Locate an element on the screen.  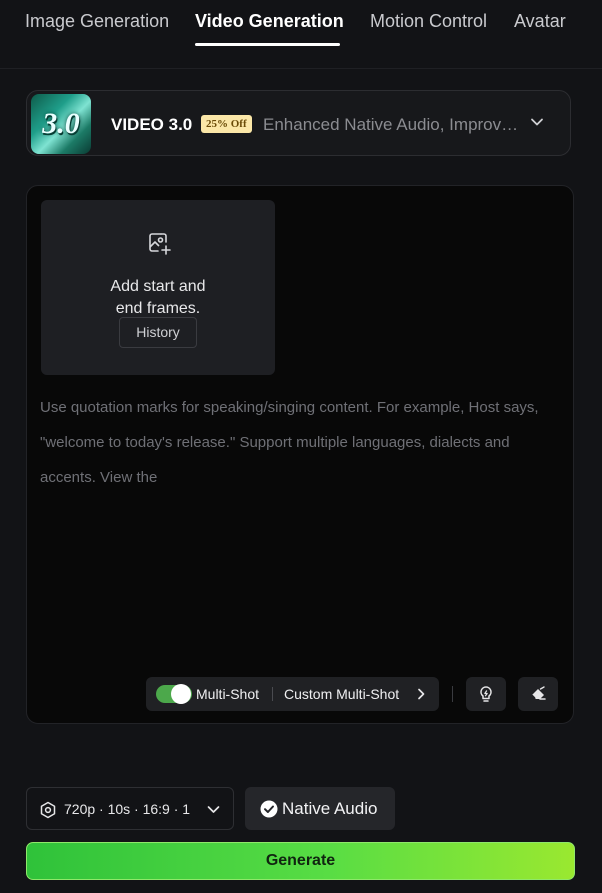
prompt-tips-button is located at coordinates (486, 694).